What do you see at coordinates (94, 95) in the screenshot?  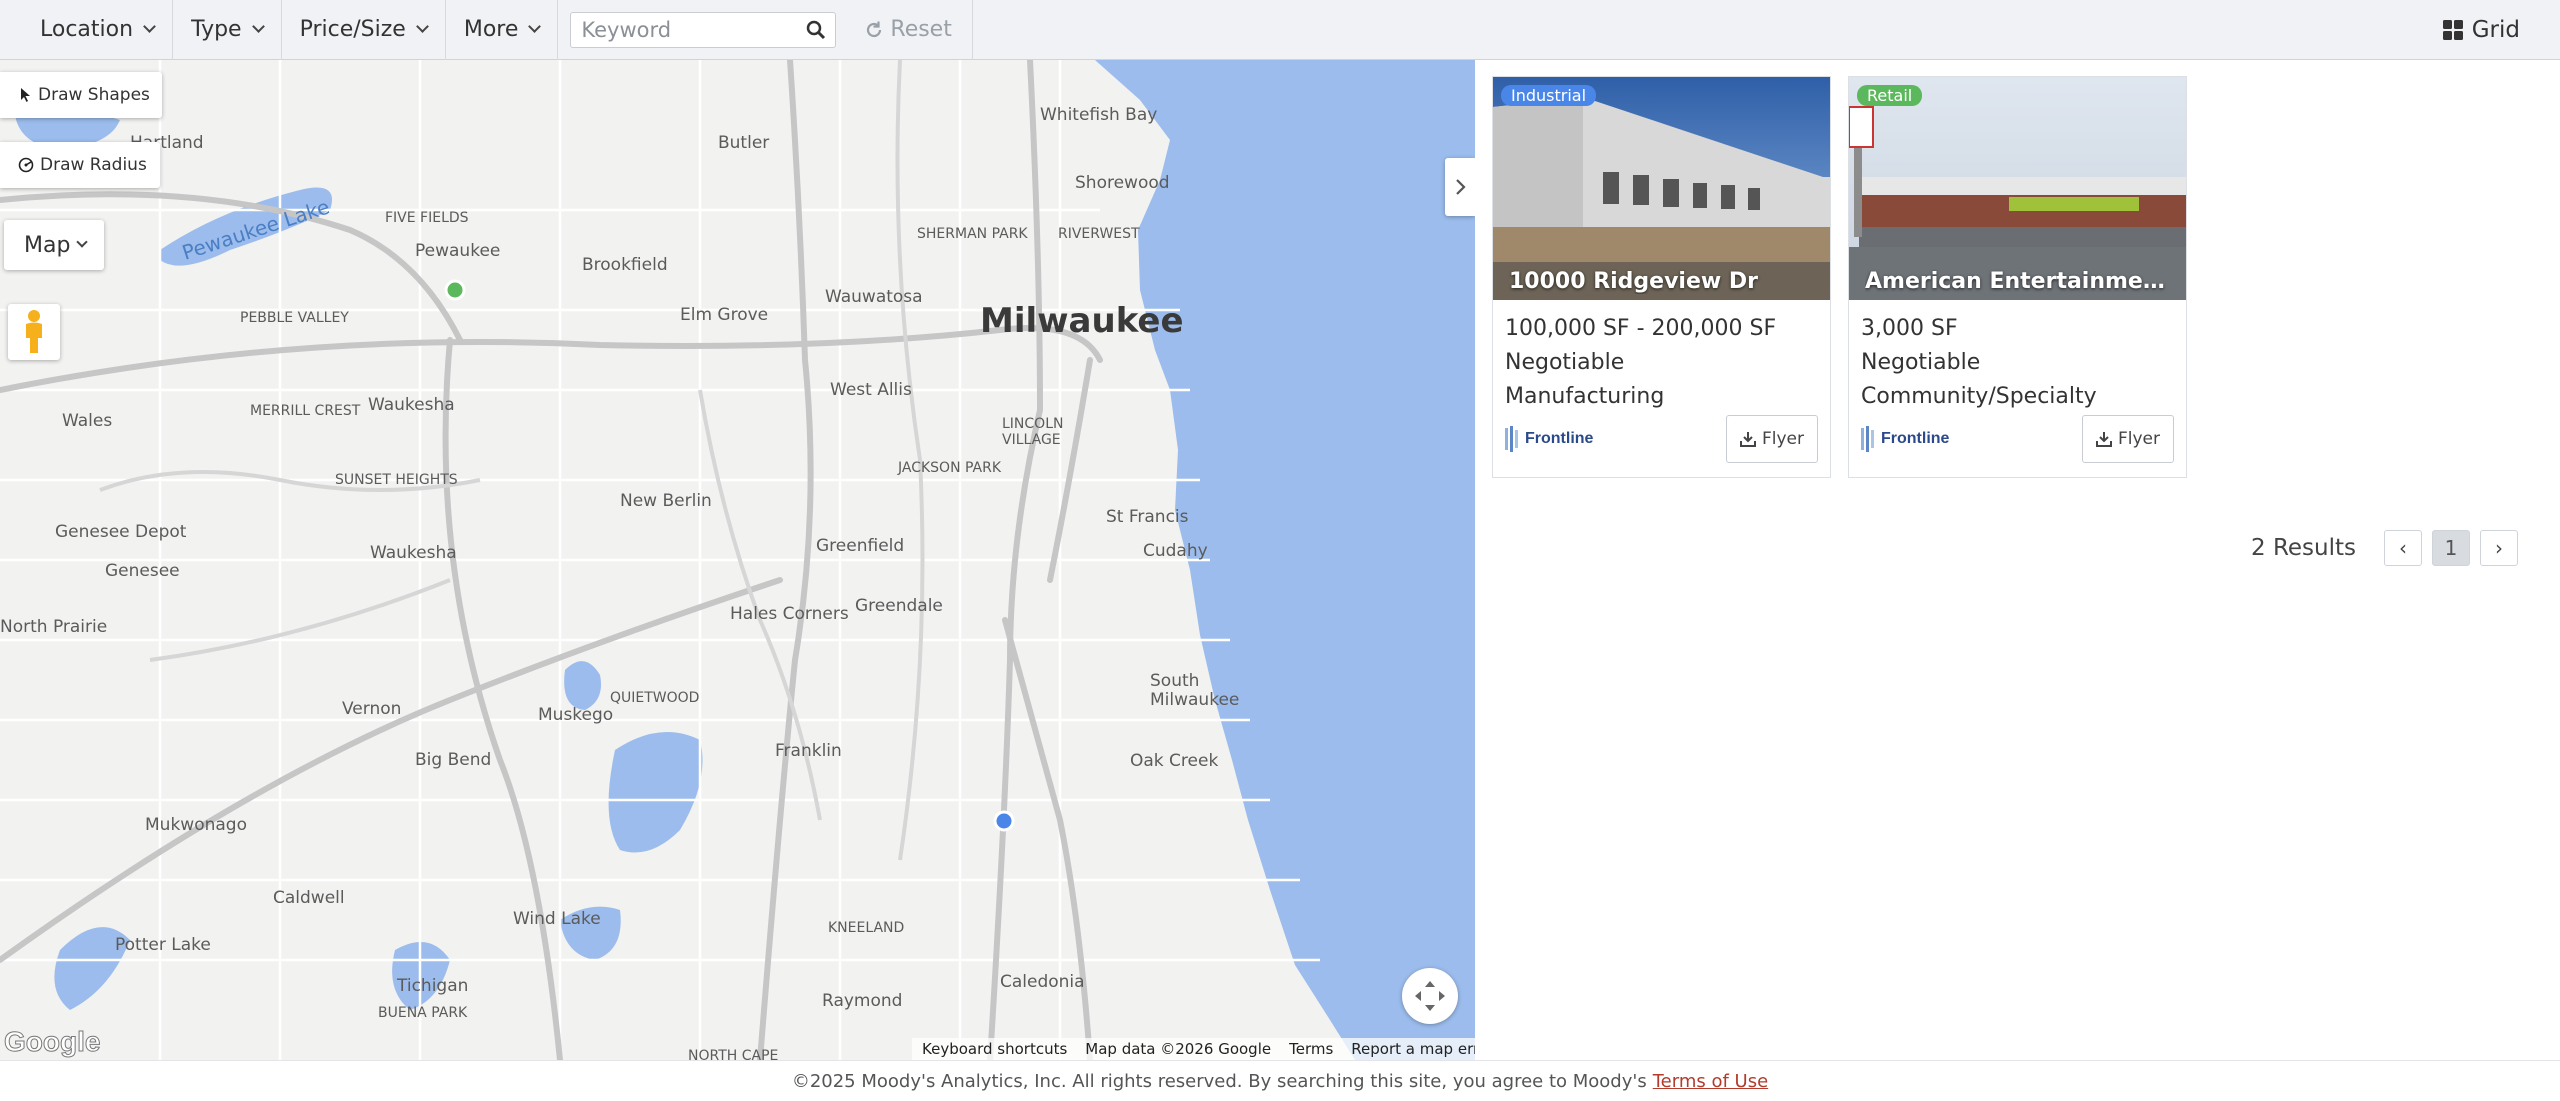 I see `draw-shapes-label: Draw Shapes` at bounding box center [94, 95].